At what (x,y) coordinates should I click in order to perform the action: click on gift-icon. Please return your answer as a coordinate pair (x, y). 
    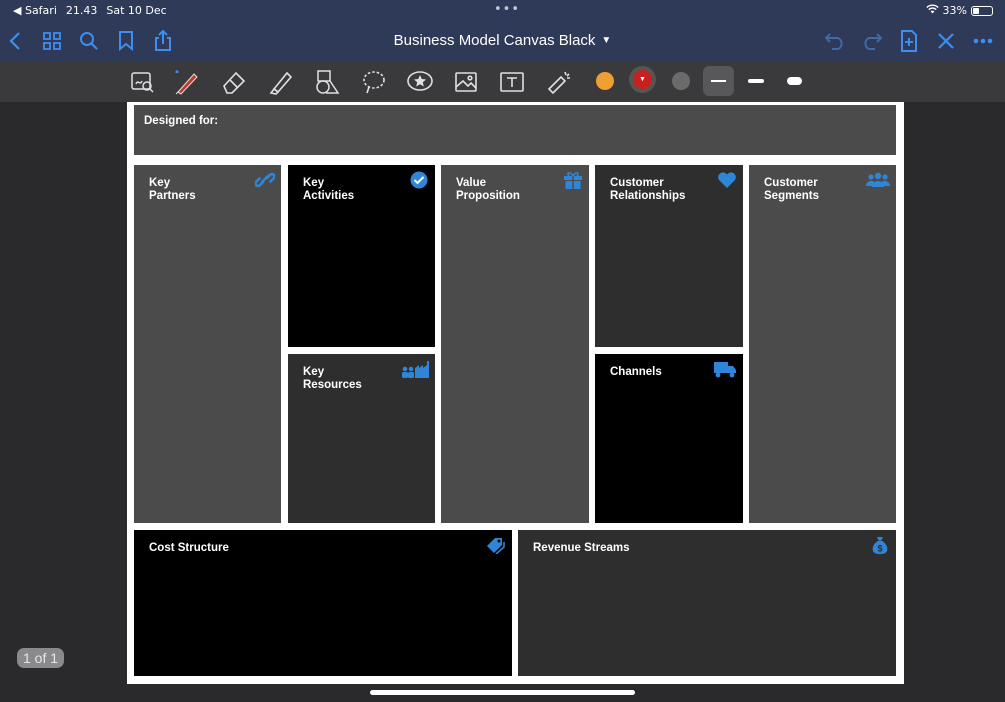
    Looking at the image, I should click on (573, 180).